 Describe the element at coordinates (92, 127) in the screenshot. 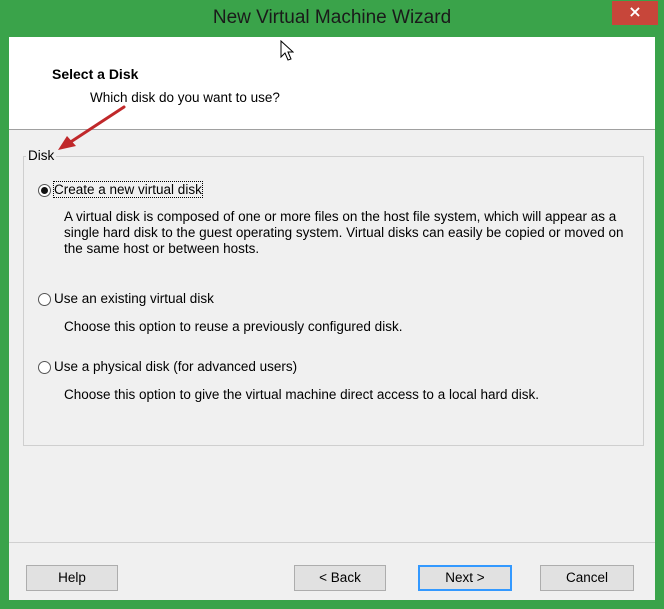

I see `annotation-arrow-icon` at that location.